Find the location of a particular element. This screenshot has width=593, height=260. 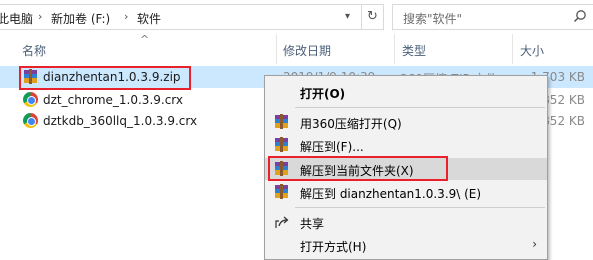

address-bar: 此电脑 › 新加卷 (F:) › 软件 ▾ is located at coordinates (181, 17).